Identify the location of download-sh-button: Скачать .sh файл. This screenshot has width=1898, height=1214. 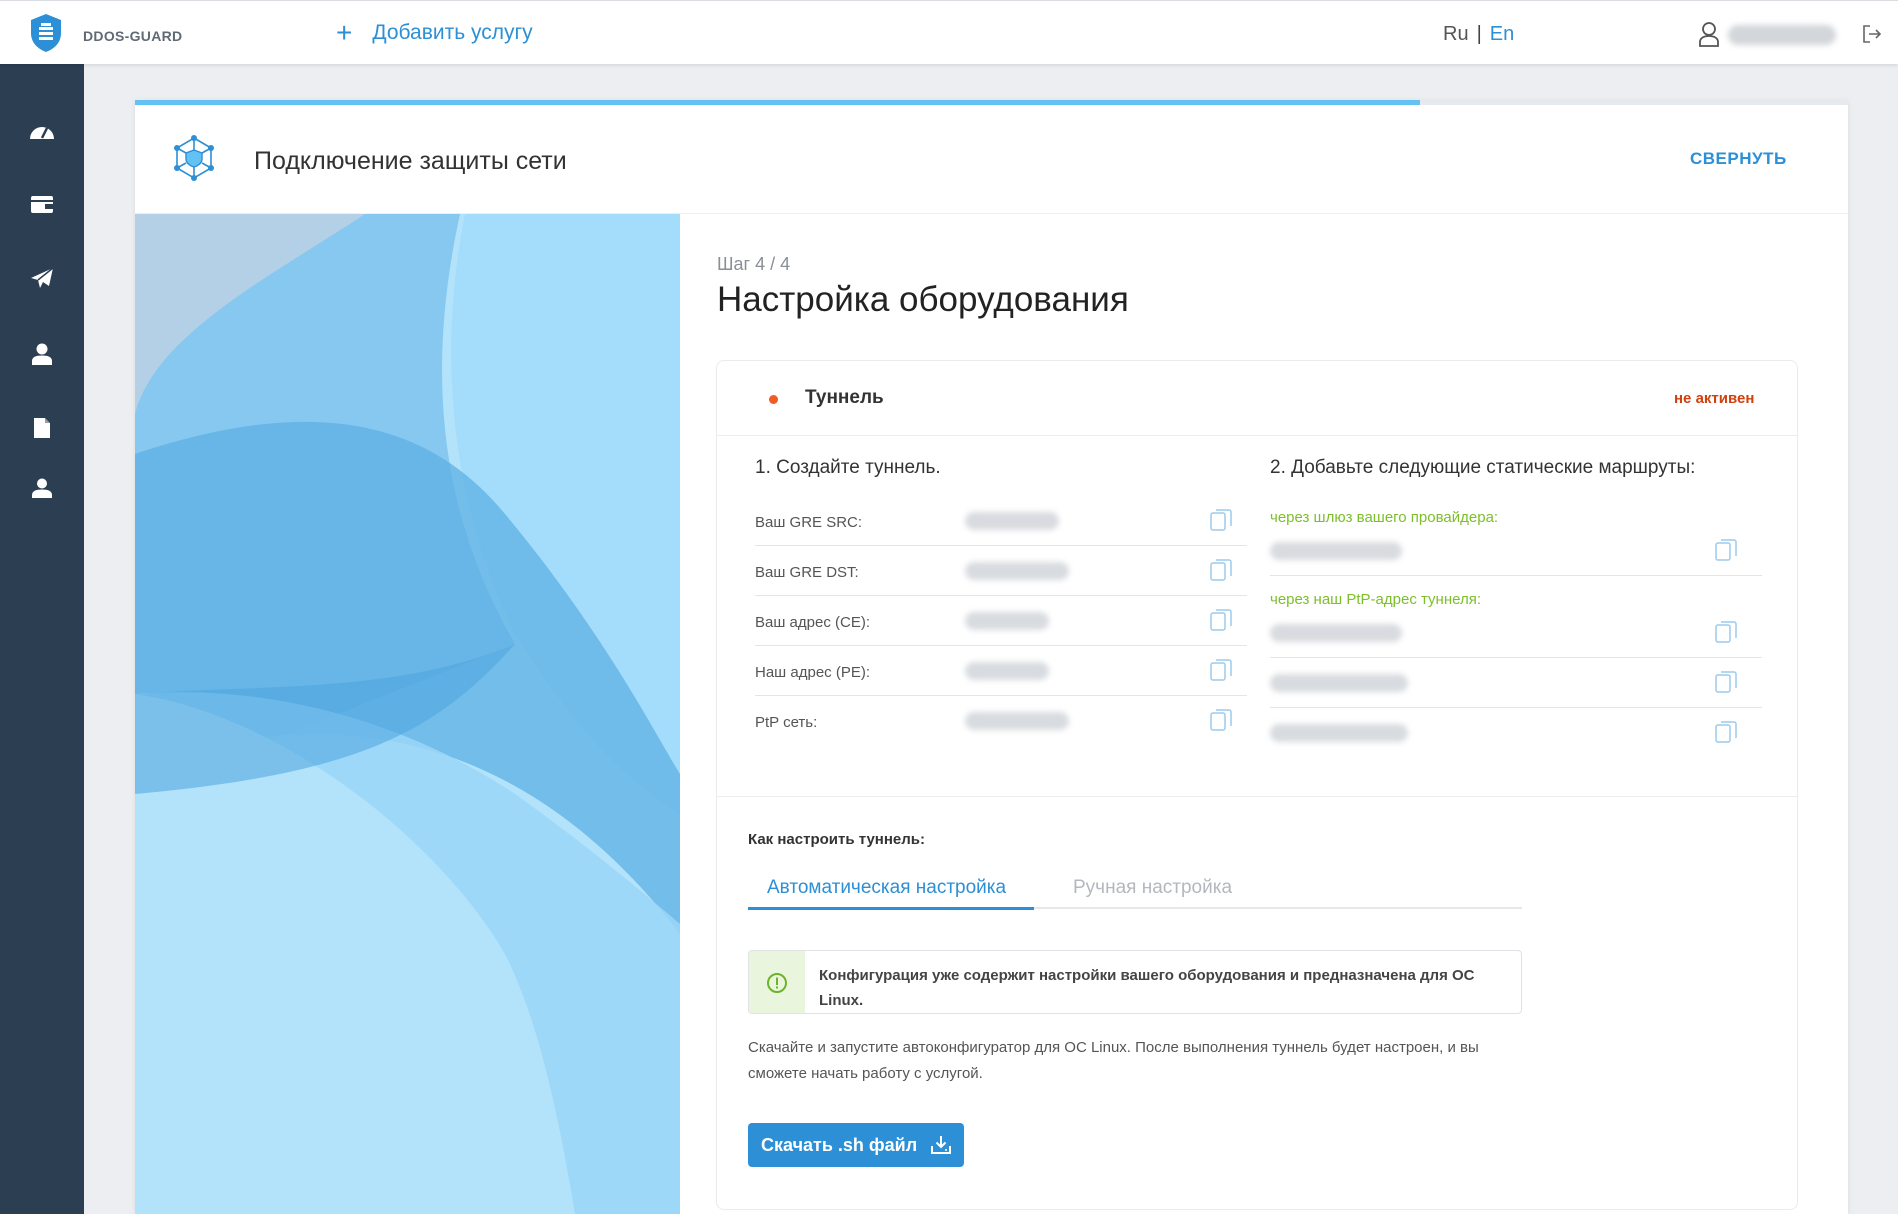
(856, 1145).